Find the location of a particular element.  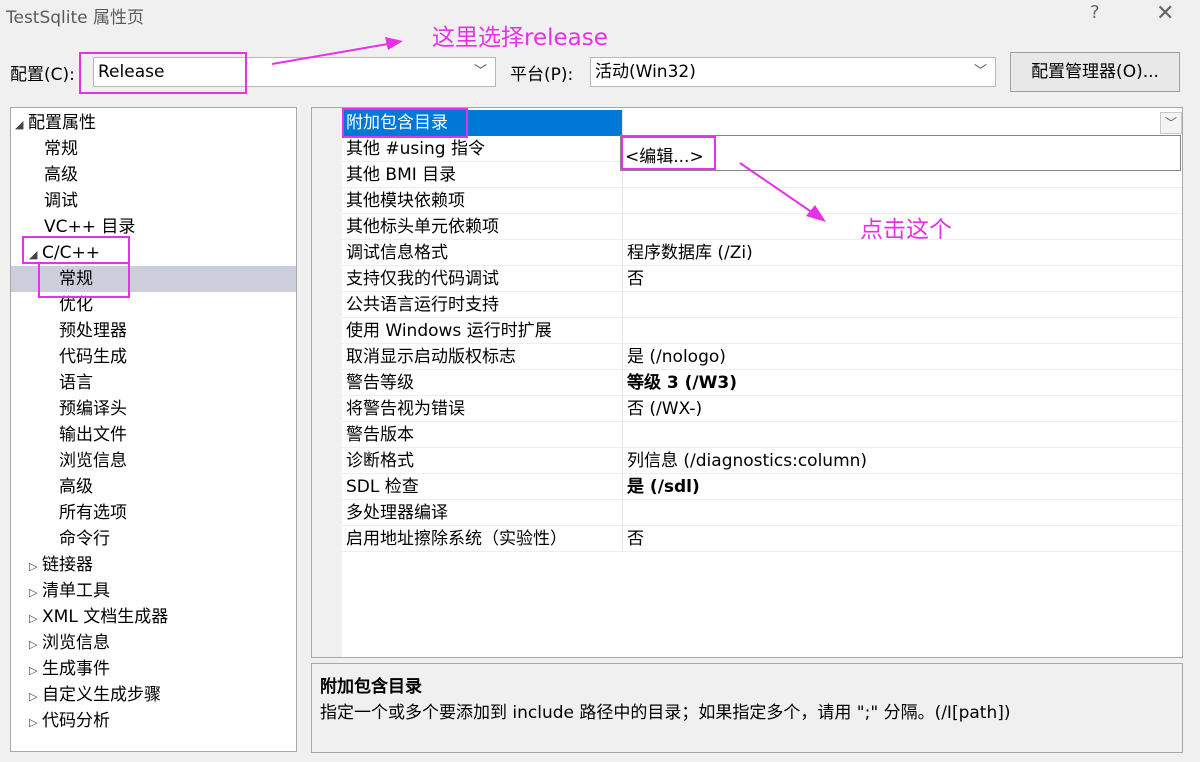

tree-item-output-files: 输出文件 is located at coordinates (93, 435).